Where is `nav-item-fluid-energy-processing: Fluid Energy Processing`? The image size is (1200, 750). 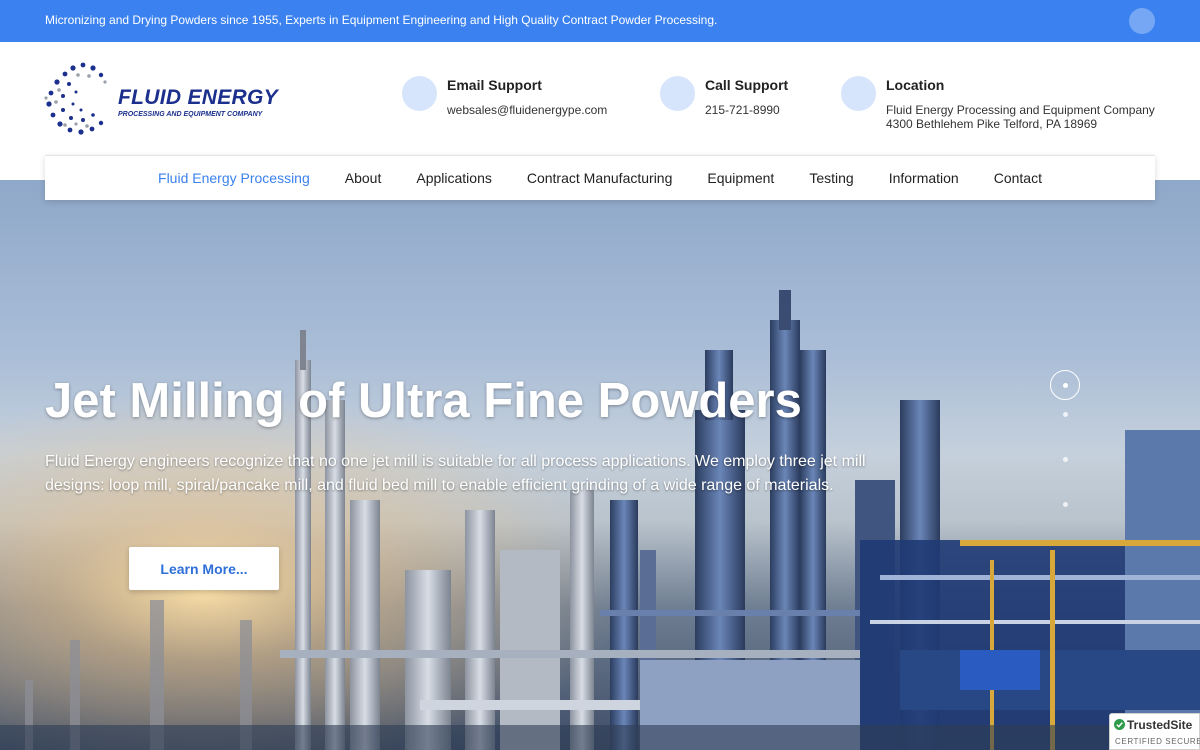 nav-item-fluid-energy-processing: Fluid Energy Processing is located at coordinates (234, 178).